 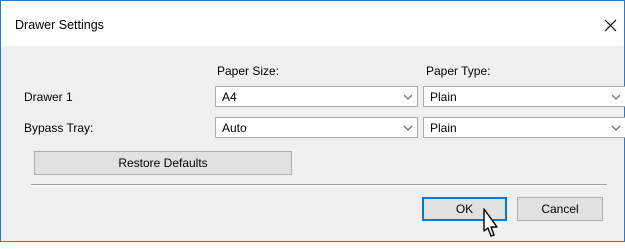 What do you see at coordinates (59, 25) in the screenshot?
I see `dialog-title: Drawer Settings` at bounding box center [59, 25].